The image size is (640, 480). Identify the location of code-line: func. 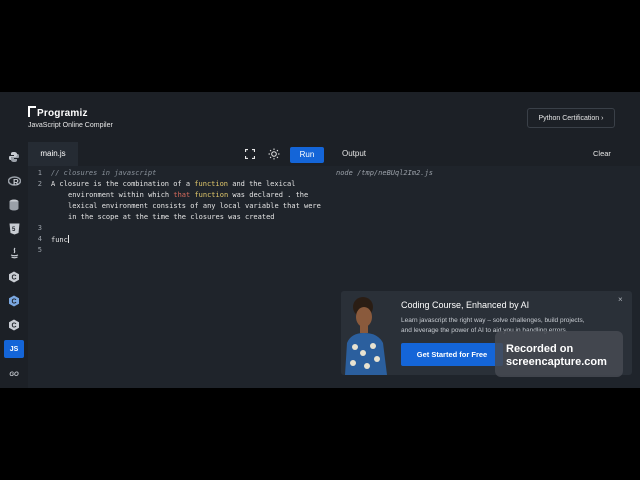
(60, 239).